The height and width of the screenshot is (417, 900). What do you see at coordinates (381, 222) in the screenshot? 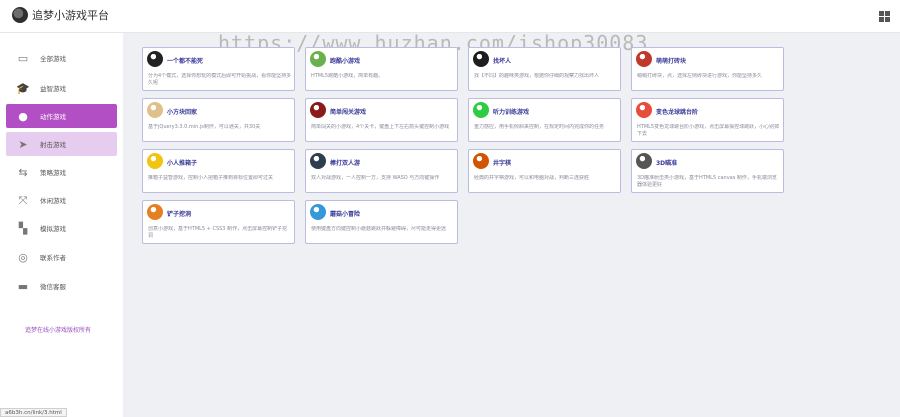
I see `game-card: 蘑菇小冒险使用键盘方向键控制小蘑菇跳跃并躲避障碍，尽可能走得更远` at bounding box center [381, 222].